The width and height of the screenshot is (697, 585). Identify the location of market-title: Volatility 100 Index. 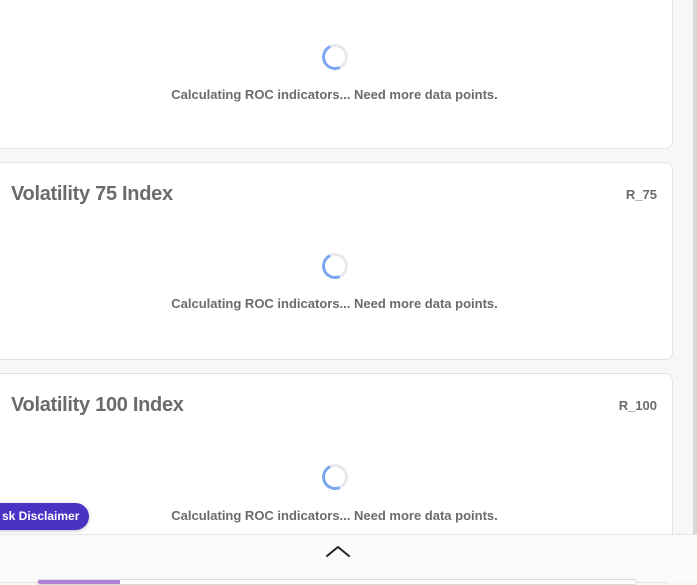
(97, 405).